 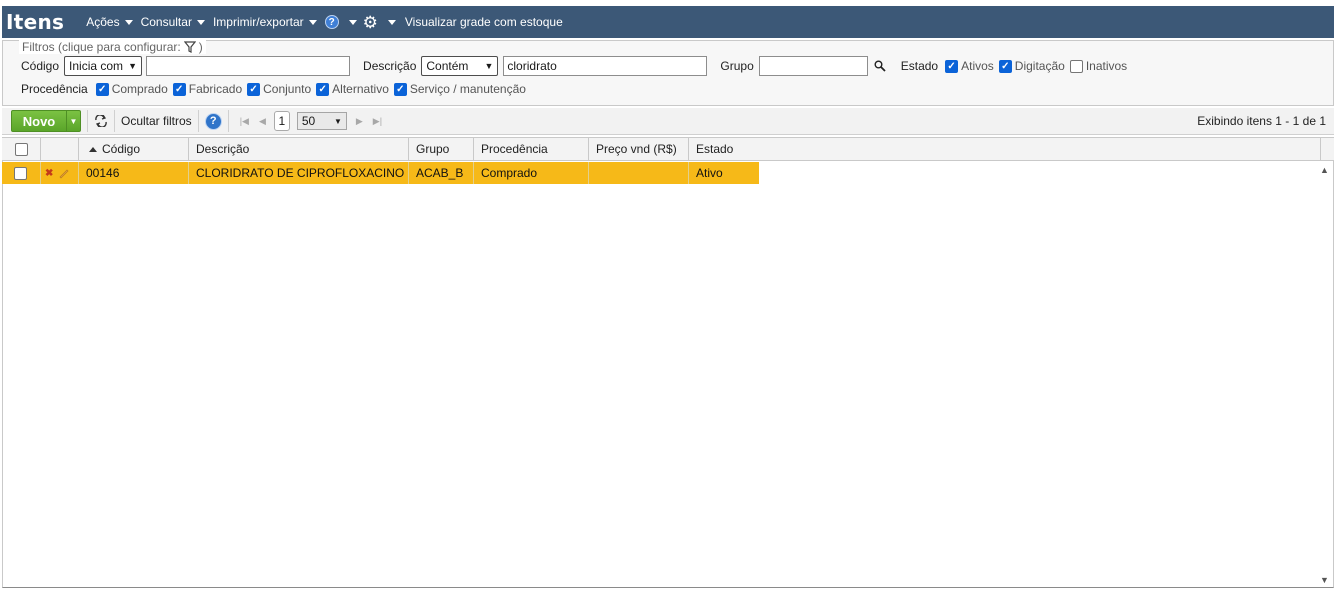 I want to click on estado-ativos-checkbox: ✓, so click(x=952, y=66).